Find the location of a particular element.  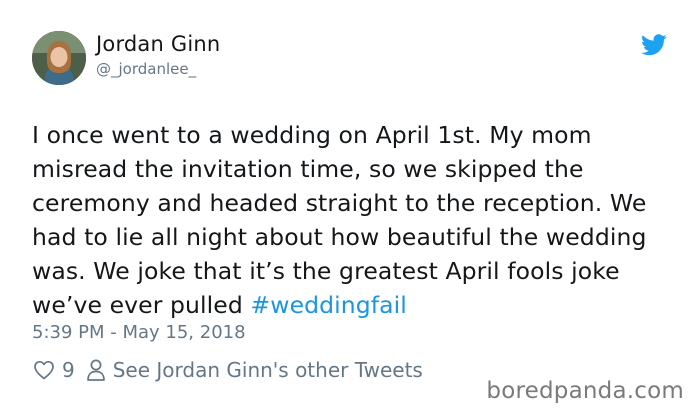

see-other-tweets-link: See Jordan Ginn's other Tweets is located at coordinates (268, 370).